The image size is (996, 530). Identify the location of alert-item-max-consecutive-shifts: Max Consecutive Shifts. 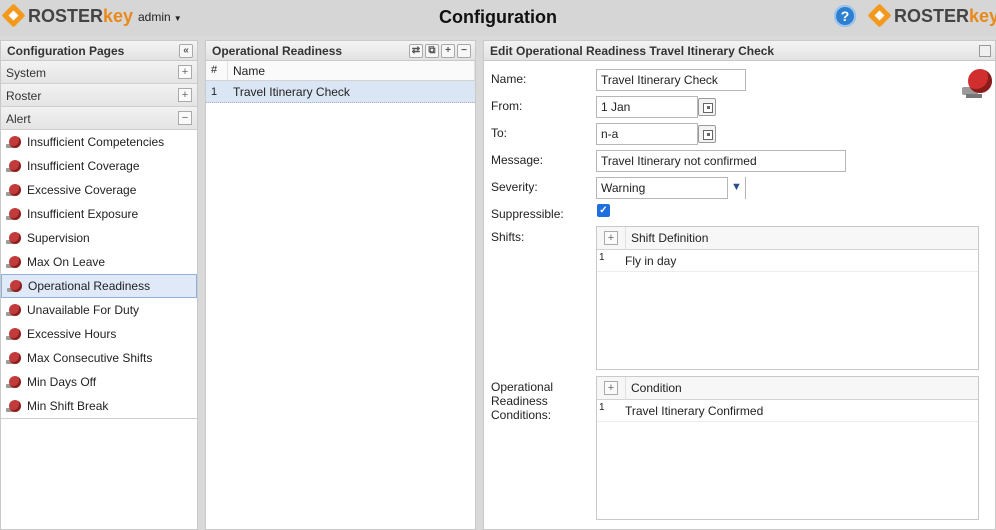
(99, 358).